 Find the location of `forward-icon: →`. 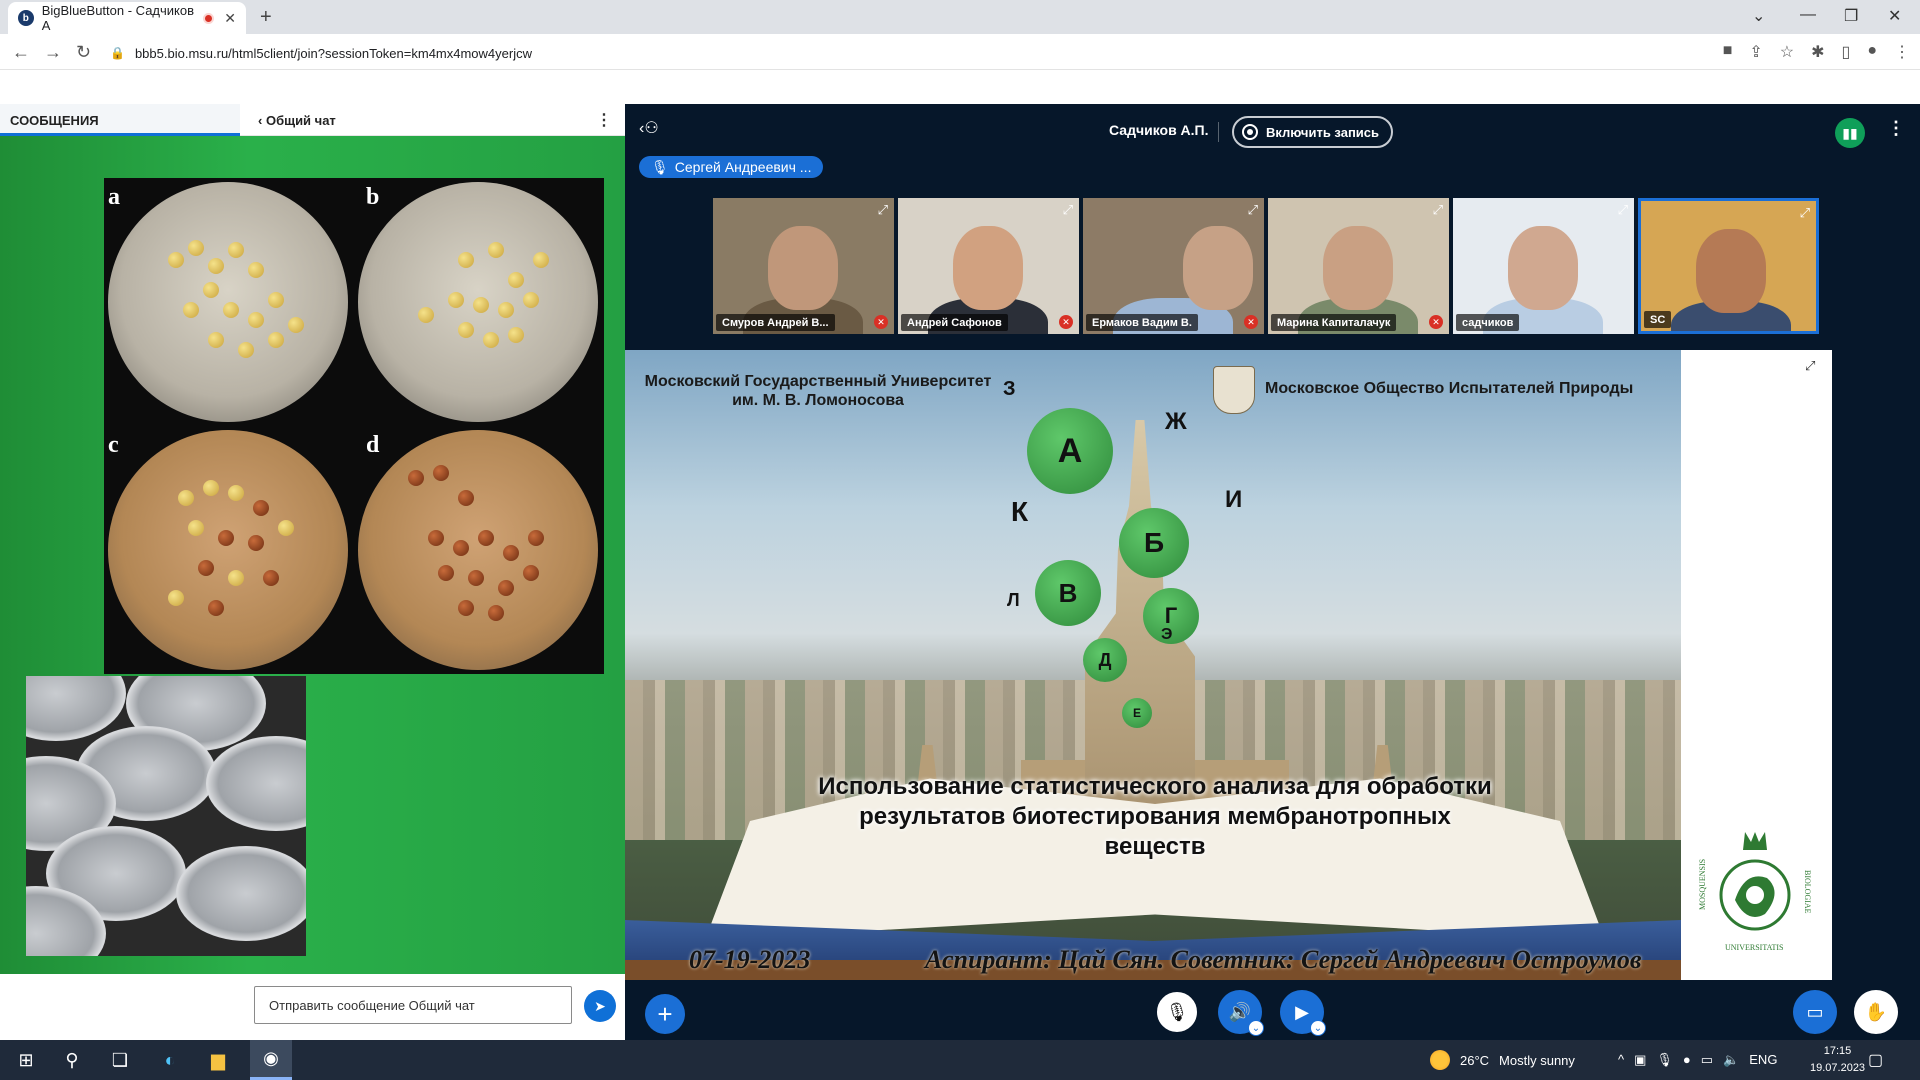

forward-icon: → is located at coordinates (53, 52).